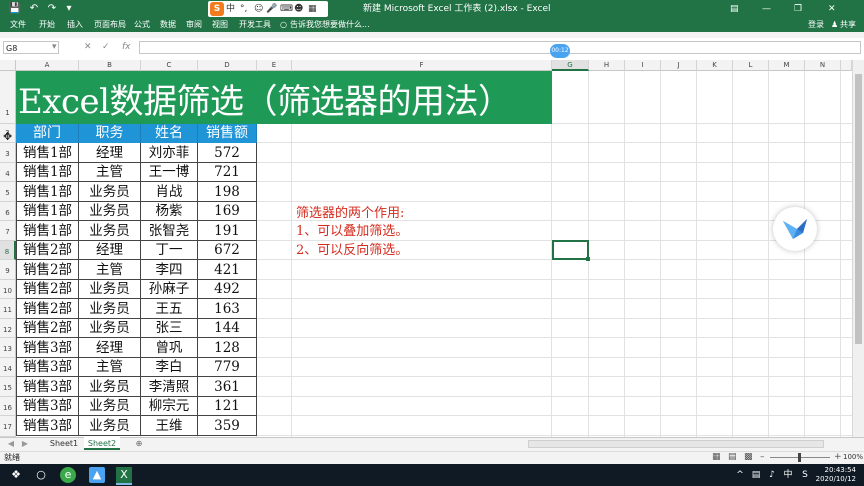 The height and width of the screenshot is (486, 864). I want to click on network-icon: ▤, so click(756, 475).